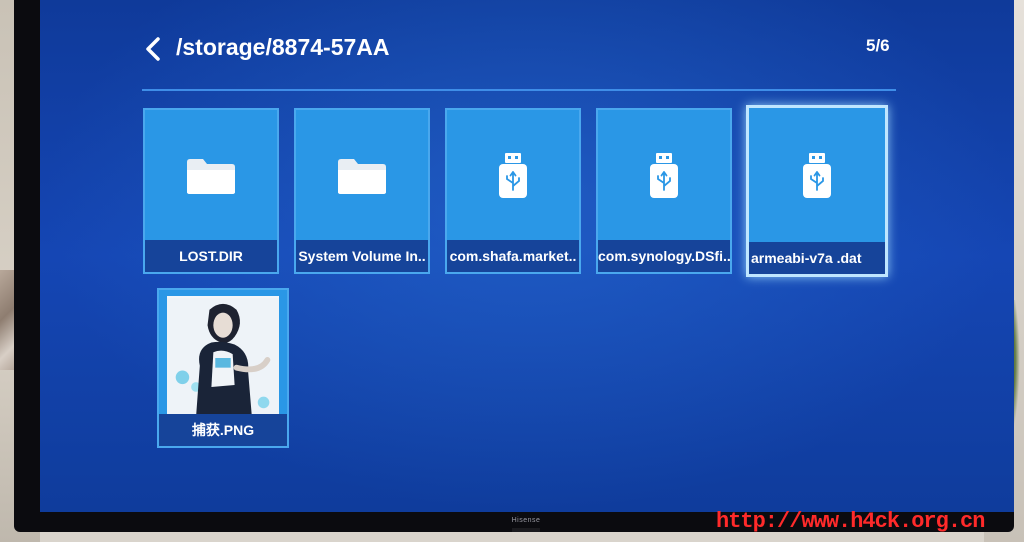 The image size is (1024, 542). I want to click on file-tile-system-volume: System Volume In.., so click(362, 191).